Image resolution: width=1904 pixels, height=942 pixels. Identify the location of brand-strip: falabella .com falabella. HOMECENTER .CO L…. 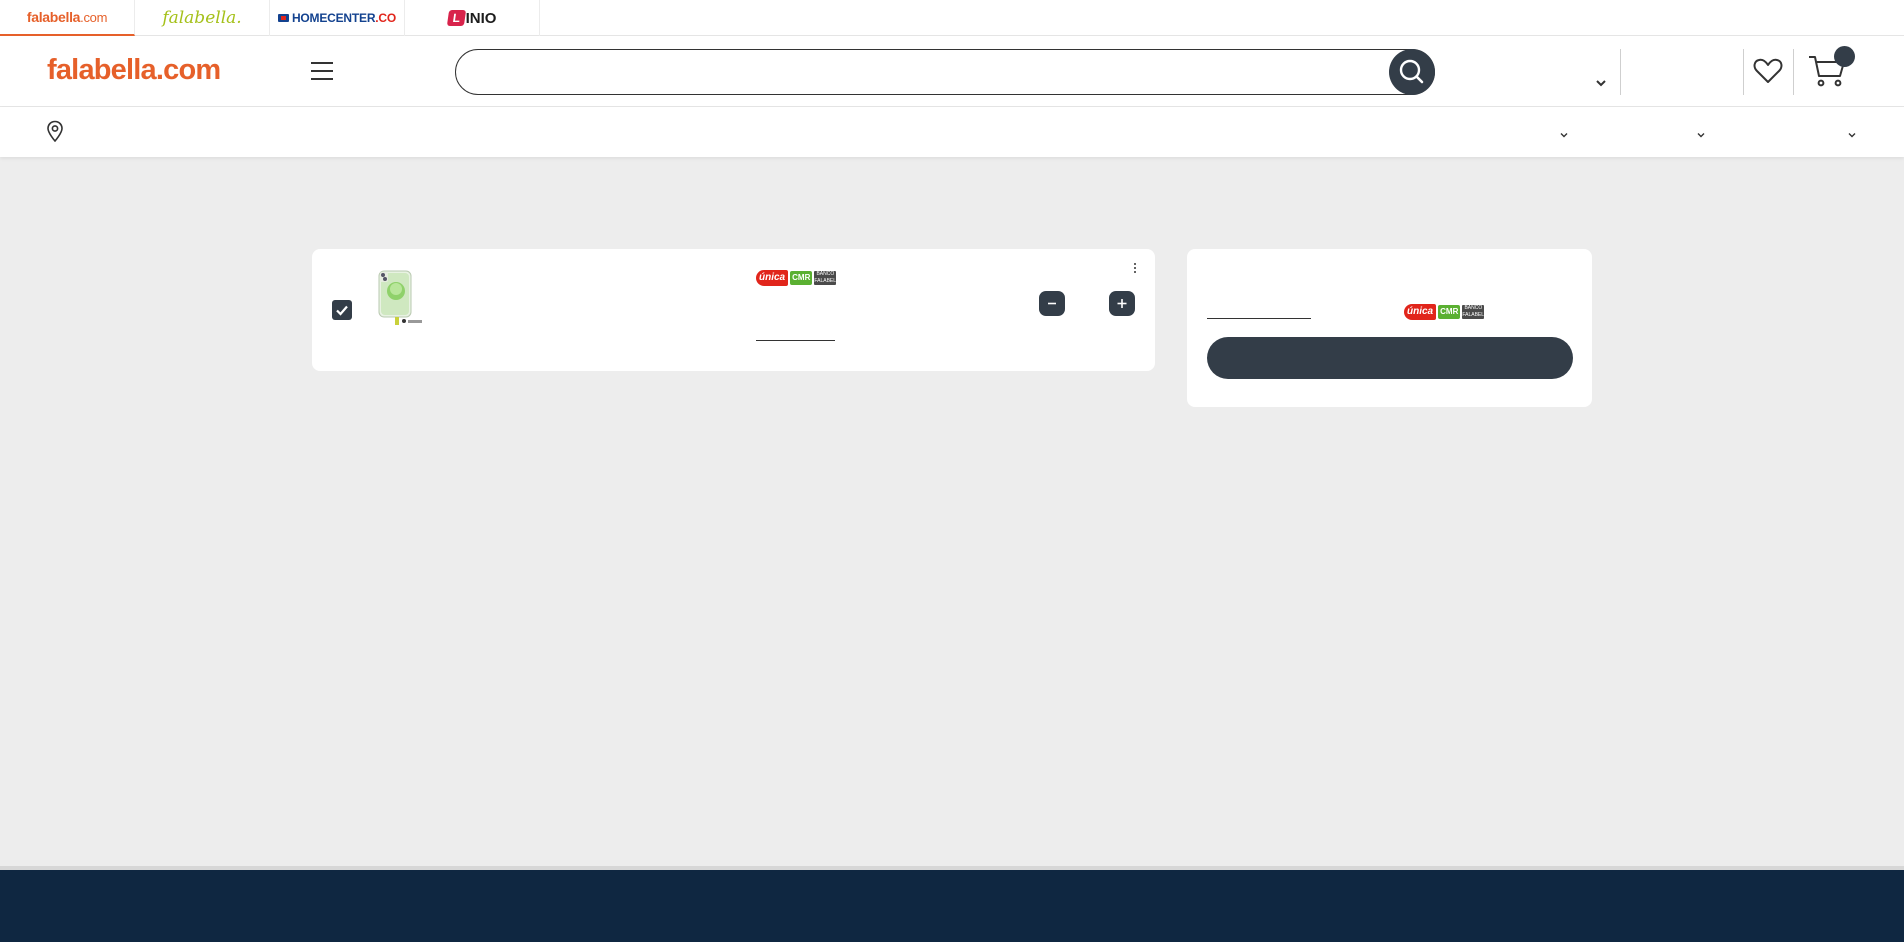
(952, 18).